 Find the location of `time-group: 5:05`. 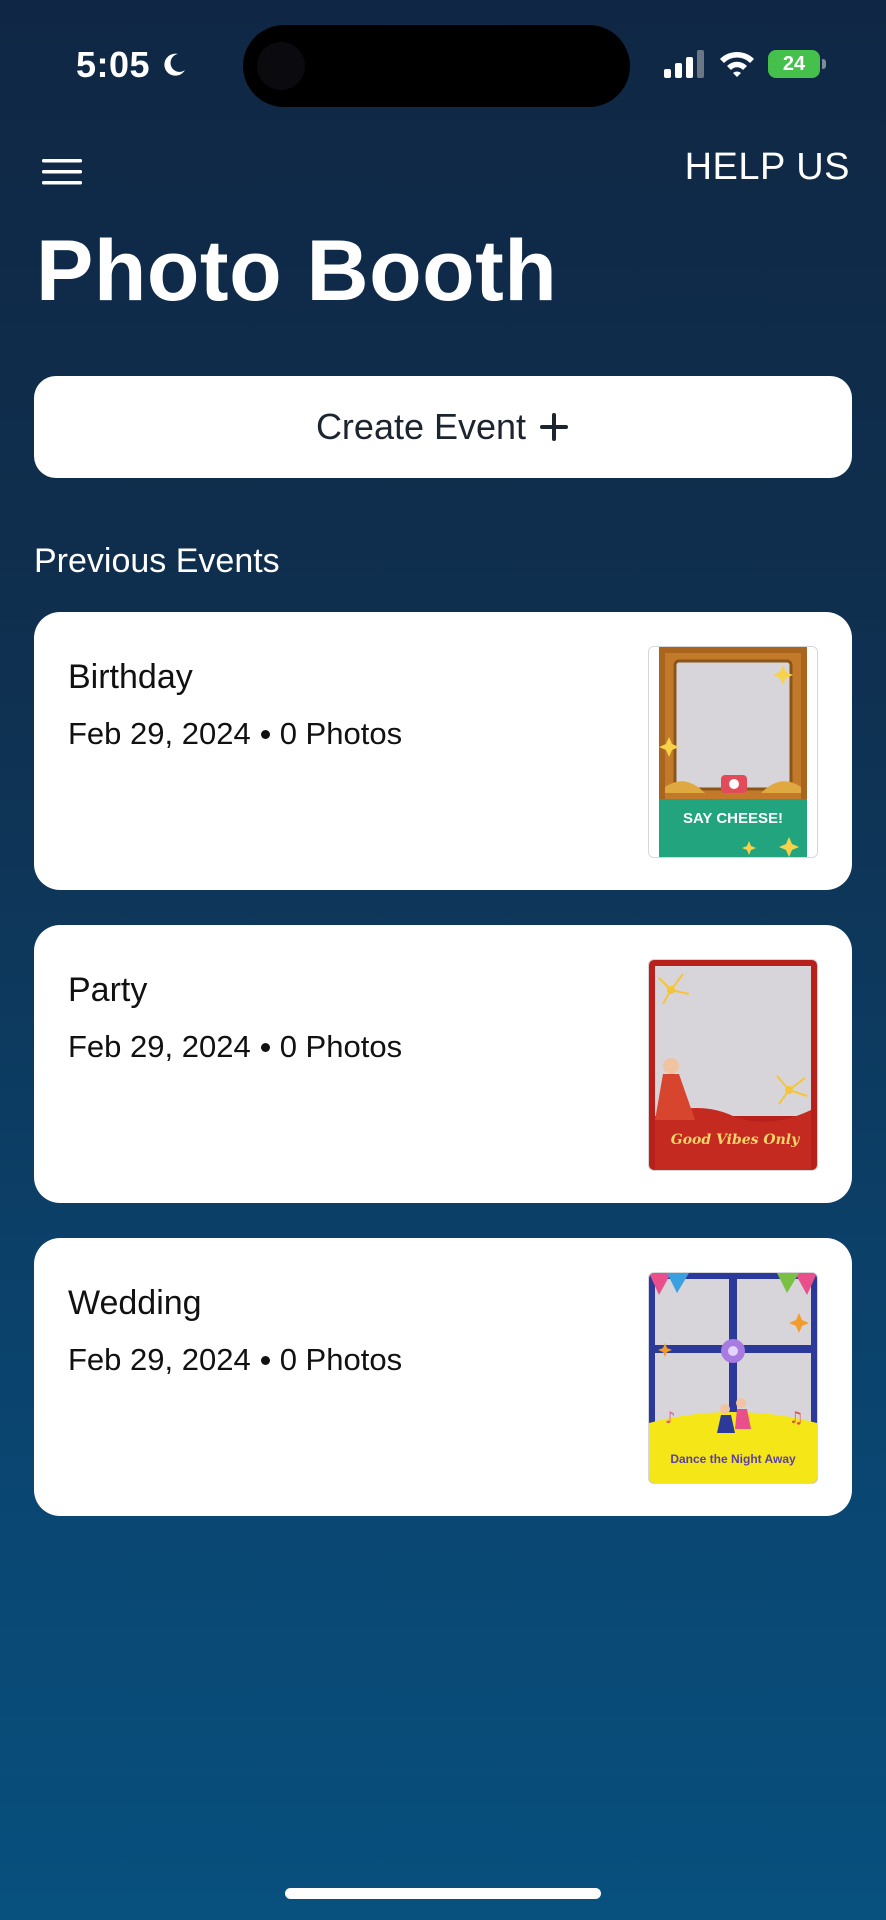

time-group: 5:05 is located at coordinates (132, 65).